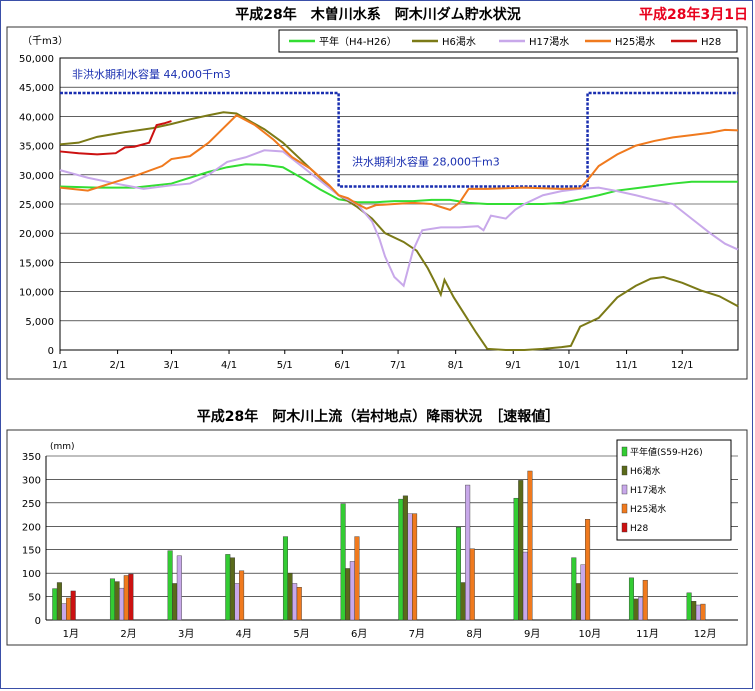 Image resolution: width=755 pixels, height=691 pixels. I want to click on x-tick-label: 10/1, so click(569, 365).